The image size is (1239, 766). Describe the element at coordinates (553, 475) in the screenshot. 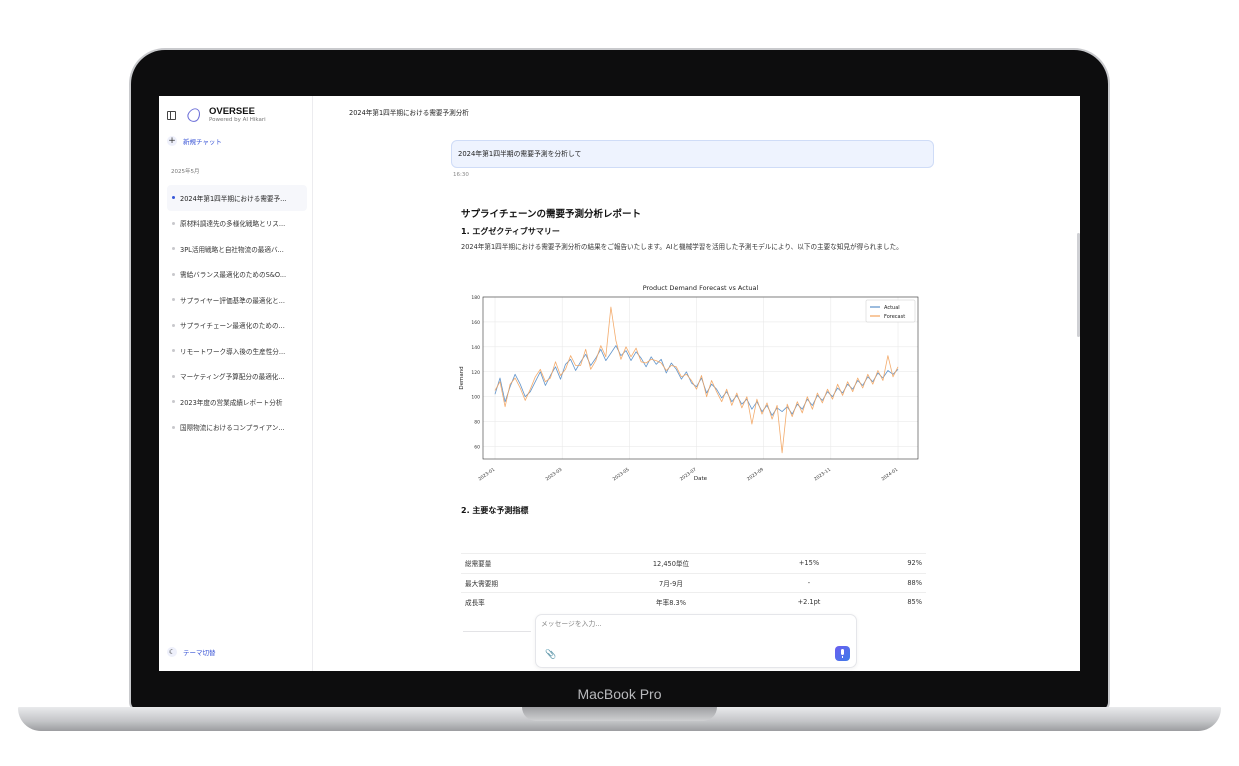

I see `x-tick-label: 2023-03` at that location.